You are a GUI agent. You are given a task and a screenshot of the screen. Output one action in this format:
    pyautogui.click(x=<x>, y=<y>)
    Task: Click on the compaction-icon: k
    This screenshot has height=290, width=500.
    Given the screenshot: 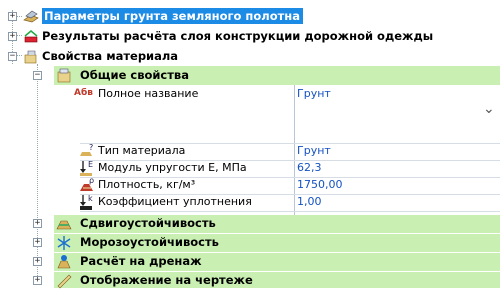 What is the action you would take?
    pyautogui.click(x=86, y=202)
    